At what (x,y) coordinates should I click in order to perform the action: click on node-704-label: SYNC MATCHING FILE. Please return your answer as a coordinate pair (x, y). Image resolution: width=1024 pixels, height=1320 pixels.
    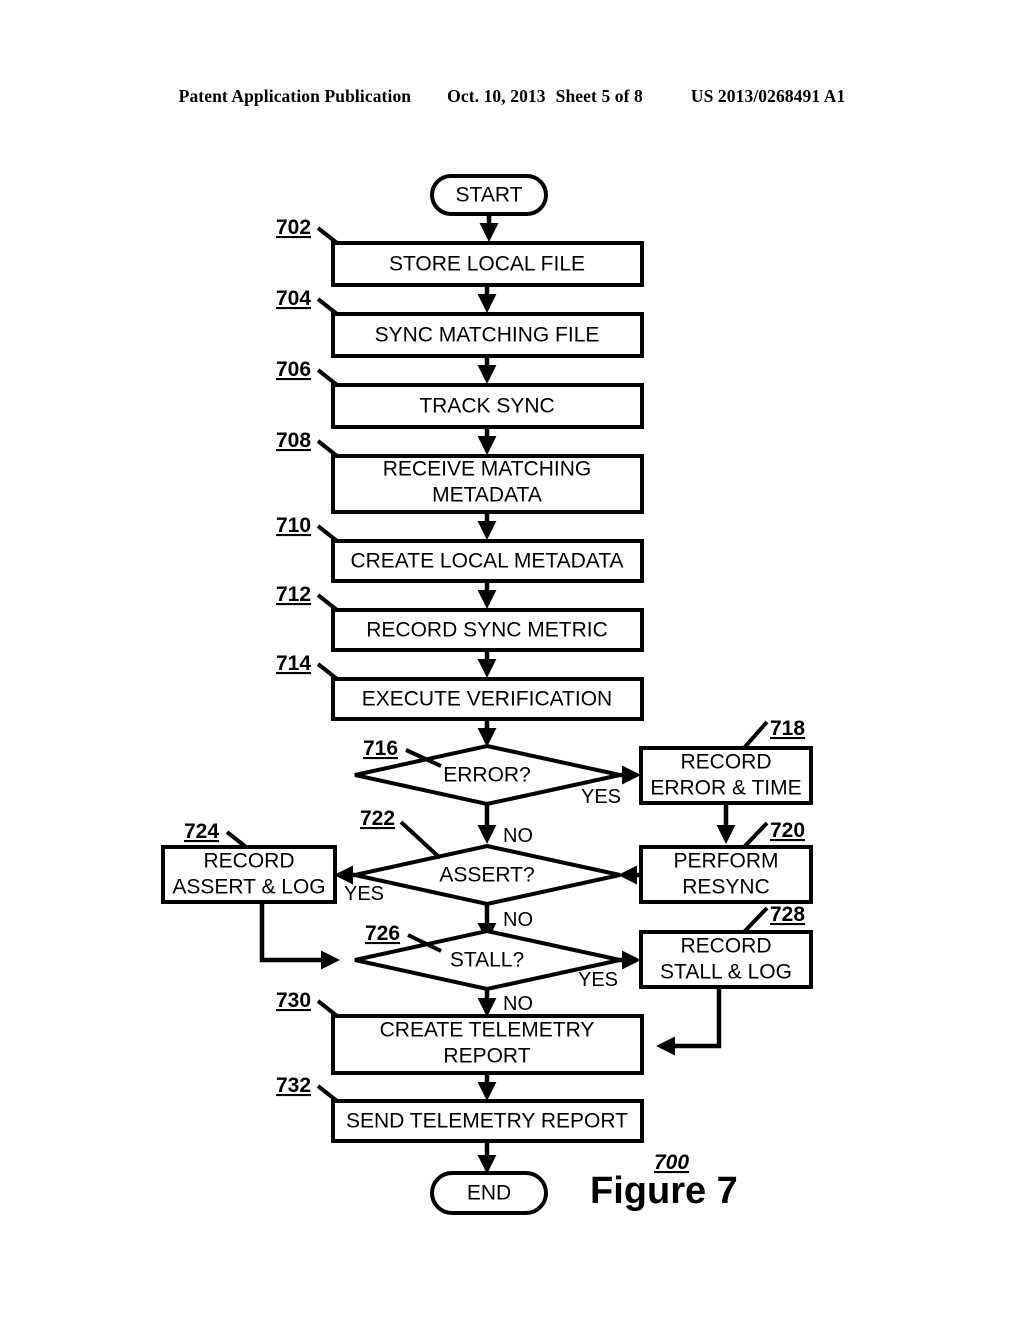
    Looking at the image, I should click on (487, 335).